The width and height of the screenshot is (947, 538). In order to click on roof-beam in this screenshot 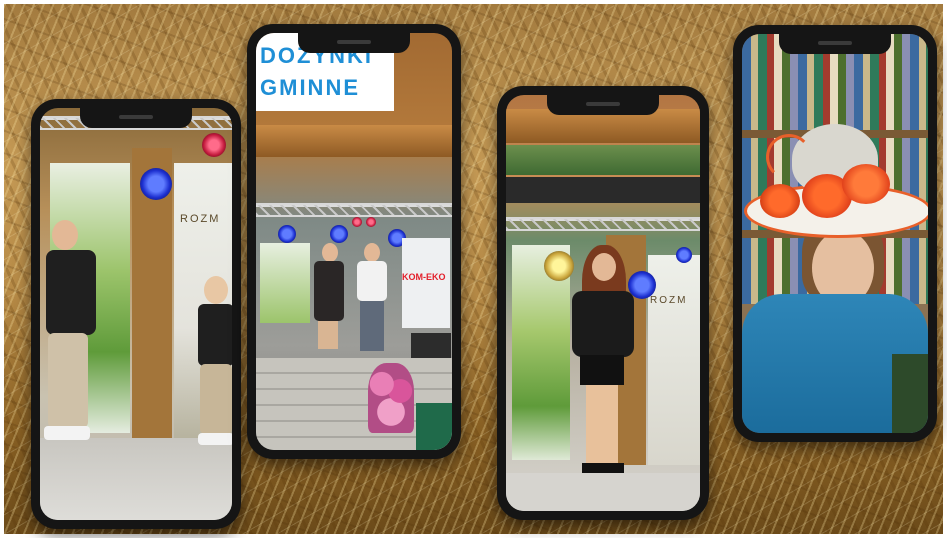, I will do `click(354, 141)`.